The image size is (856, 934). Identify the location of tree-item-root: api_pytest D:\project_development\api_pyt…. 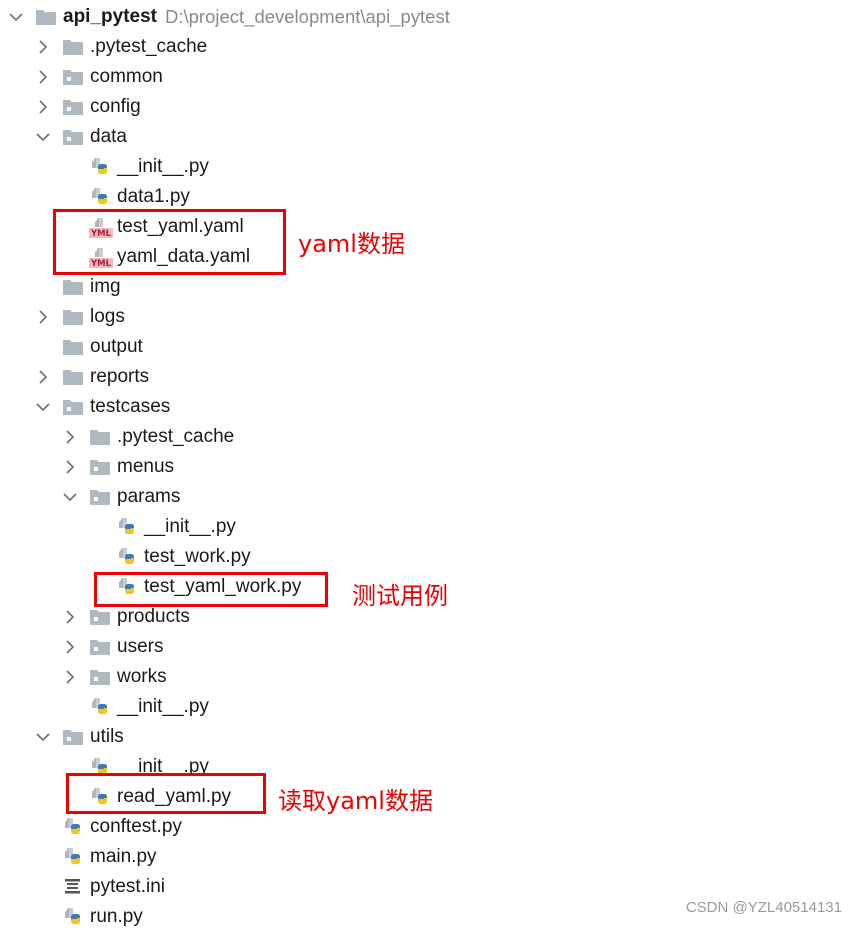
(229, 17).